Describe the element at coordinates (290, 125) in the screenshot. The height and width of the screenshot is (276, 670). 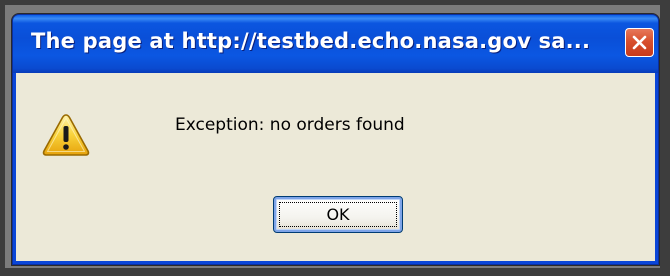
I see `dialog-message: Exception: no orders found` at that location.